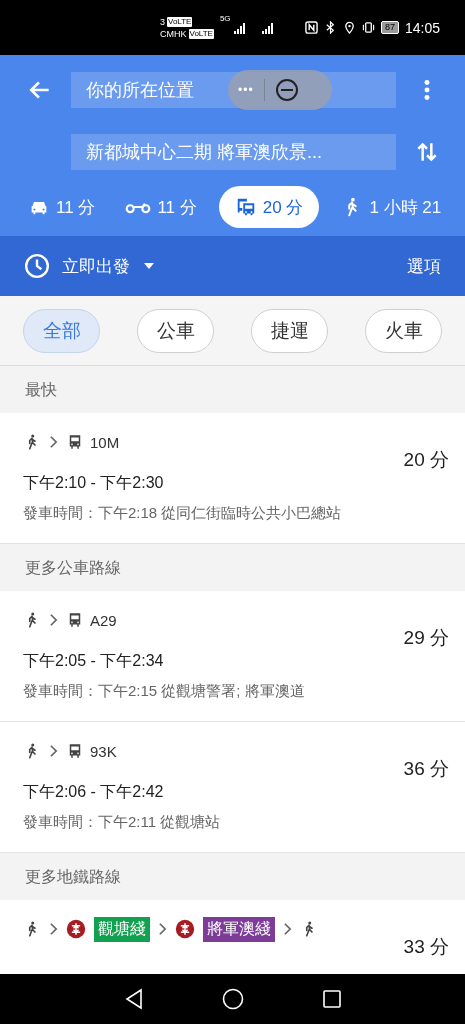 This screenshot has height=1024, width=465. What do you see at coordinates (389, 27) in the screenshot?
I see `battery-indicator: 87` at bounding box center [389, 27].